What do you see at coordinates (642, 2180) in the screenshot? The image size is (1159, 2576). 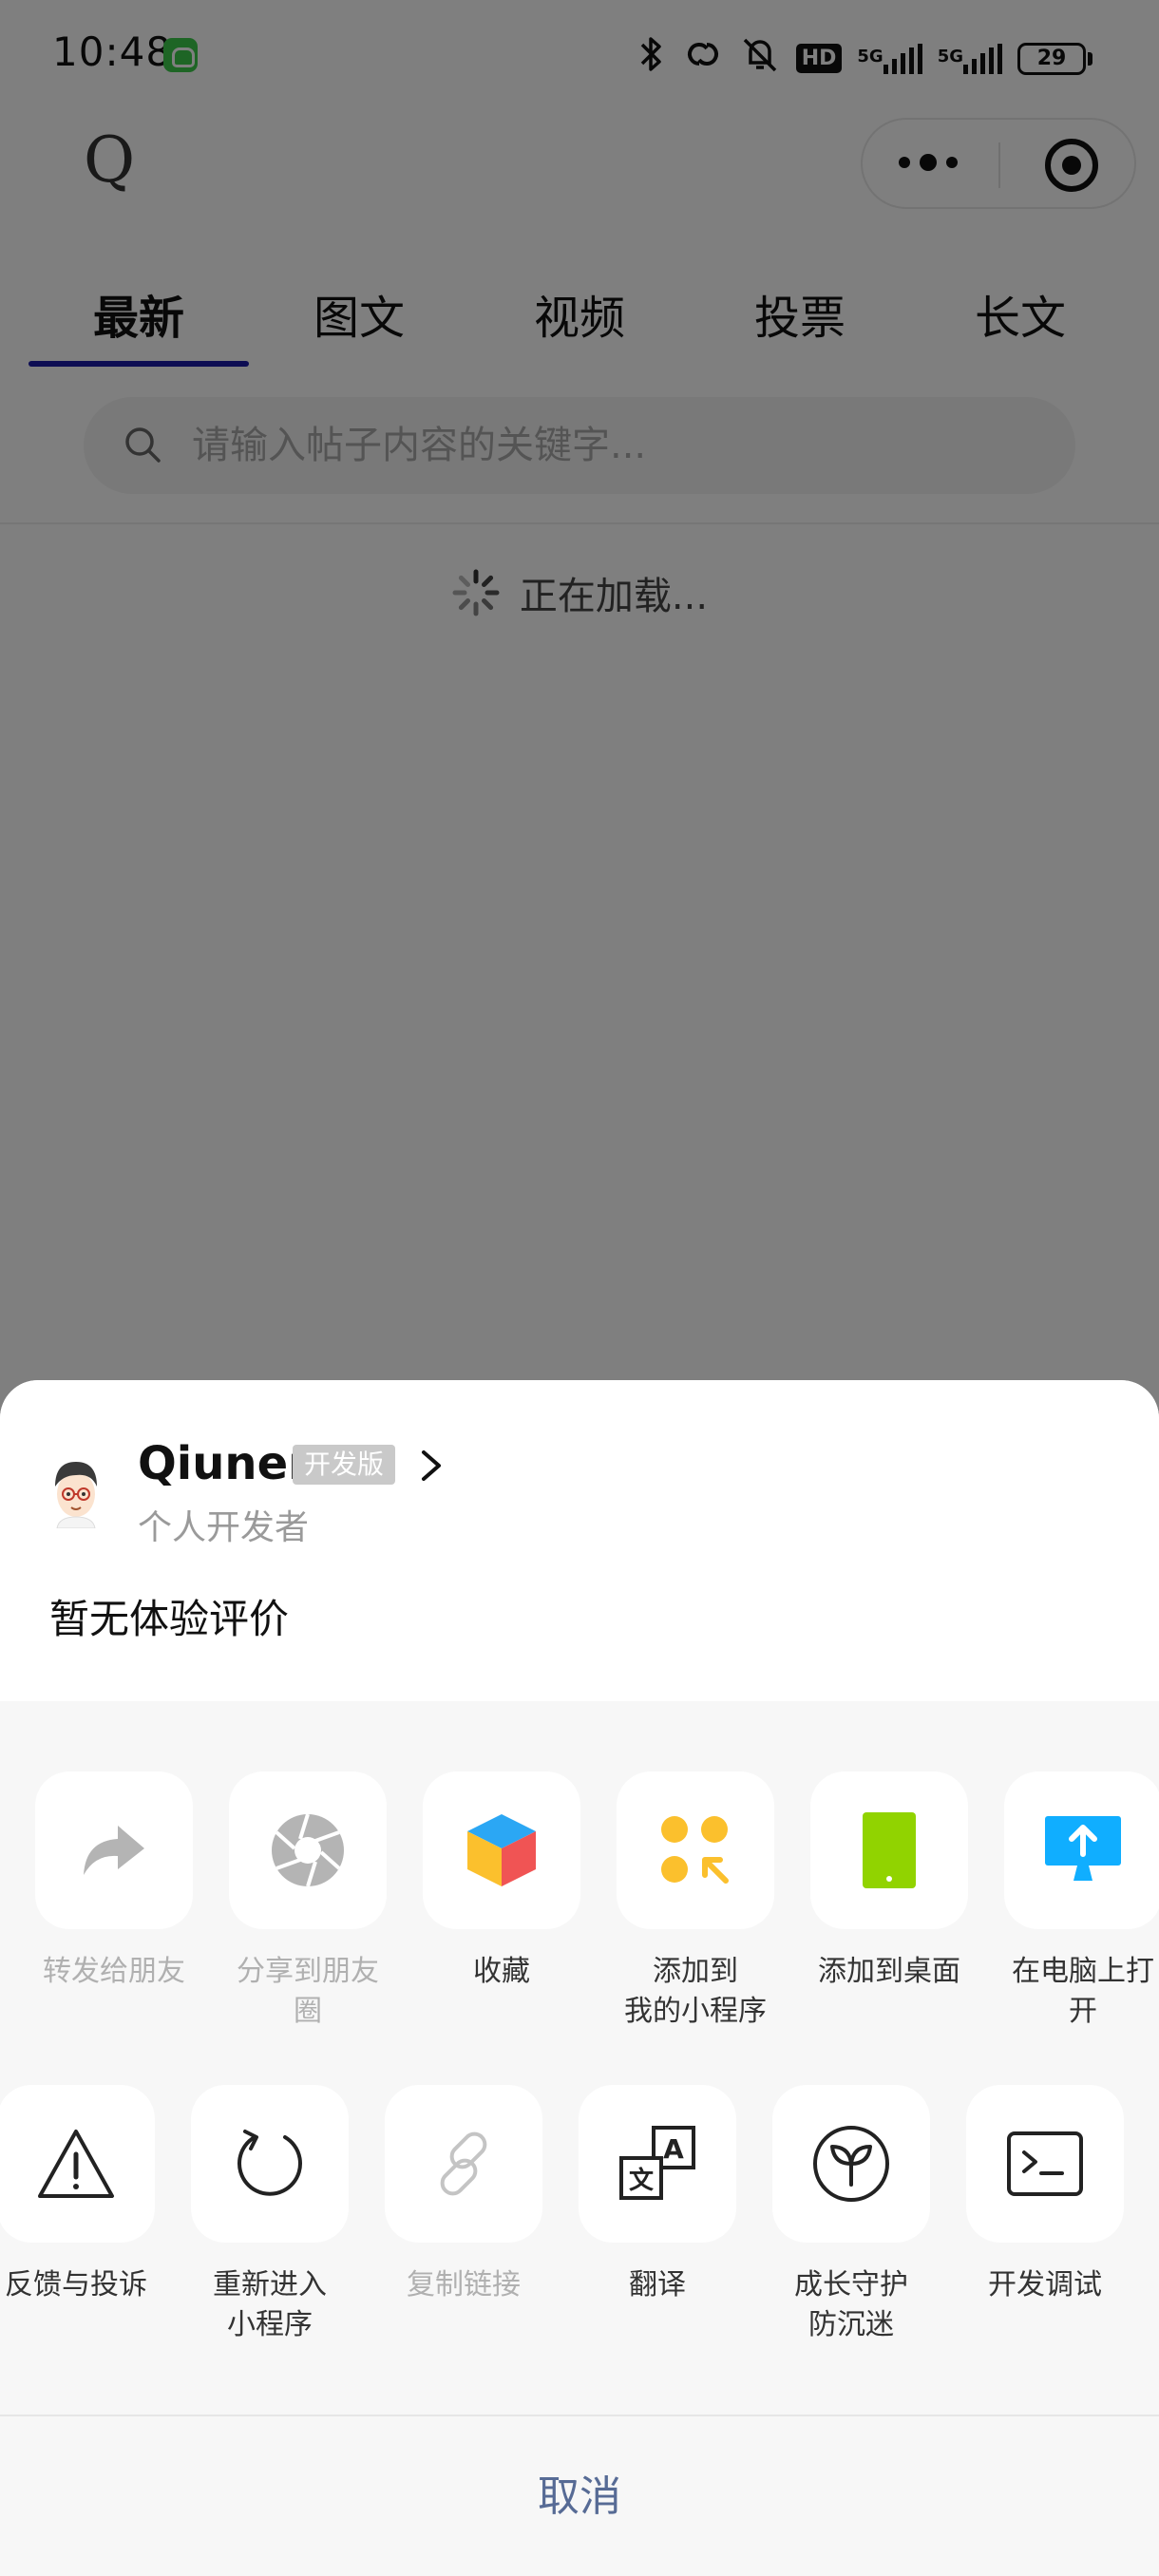 I see `svg-text: 文` at bounding box center [642, 2180].